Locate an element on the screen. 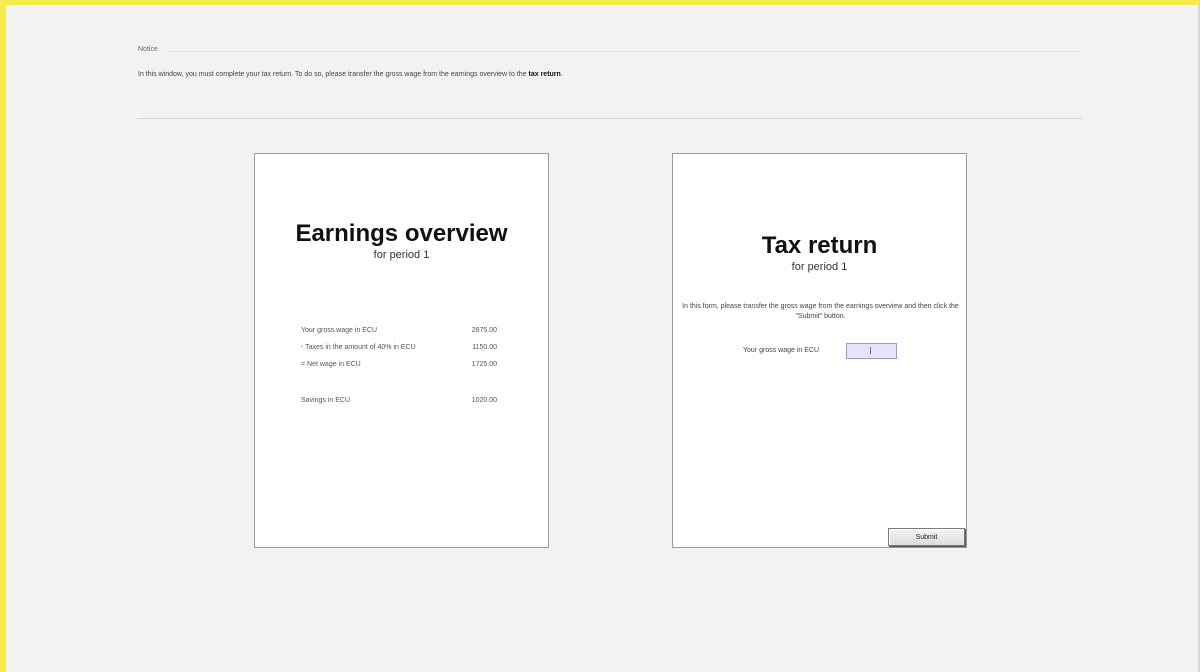  earnings-subtitle: for period 1 is located at coordinates (401, 255).